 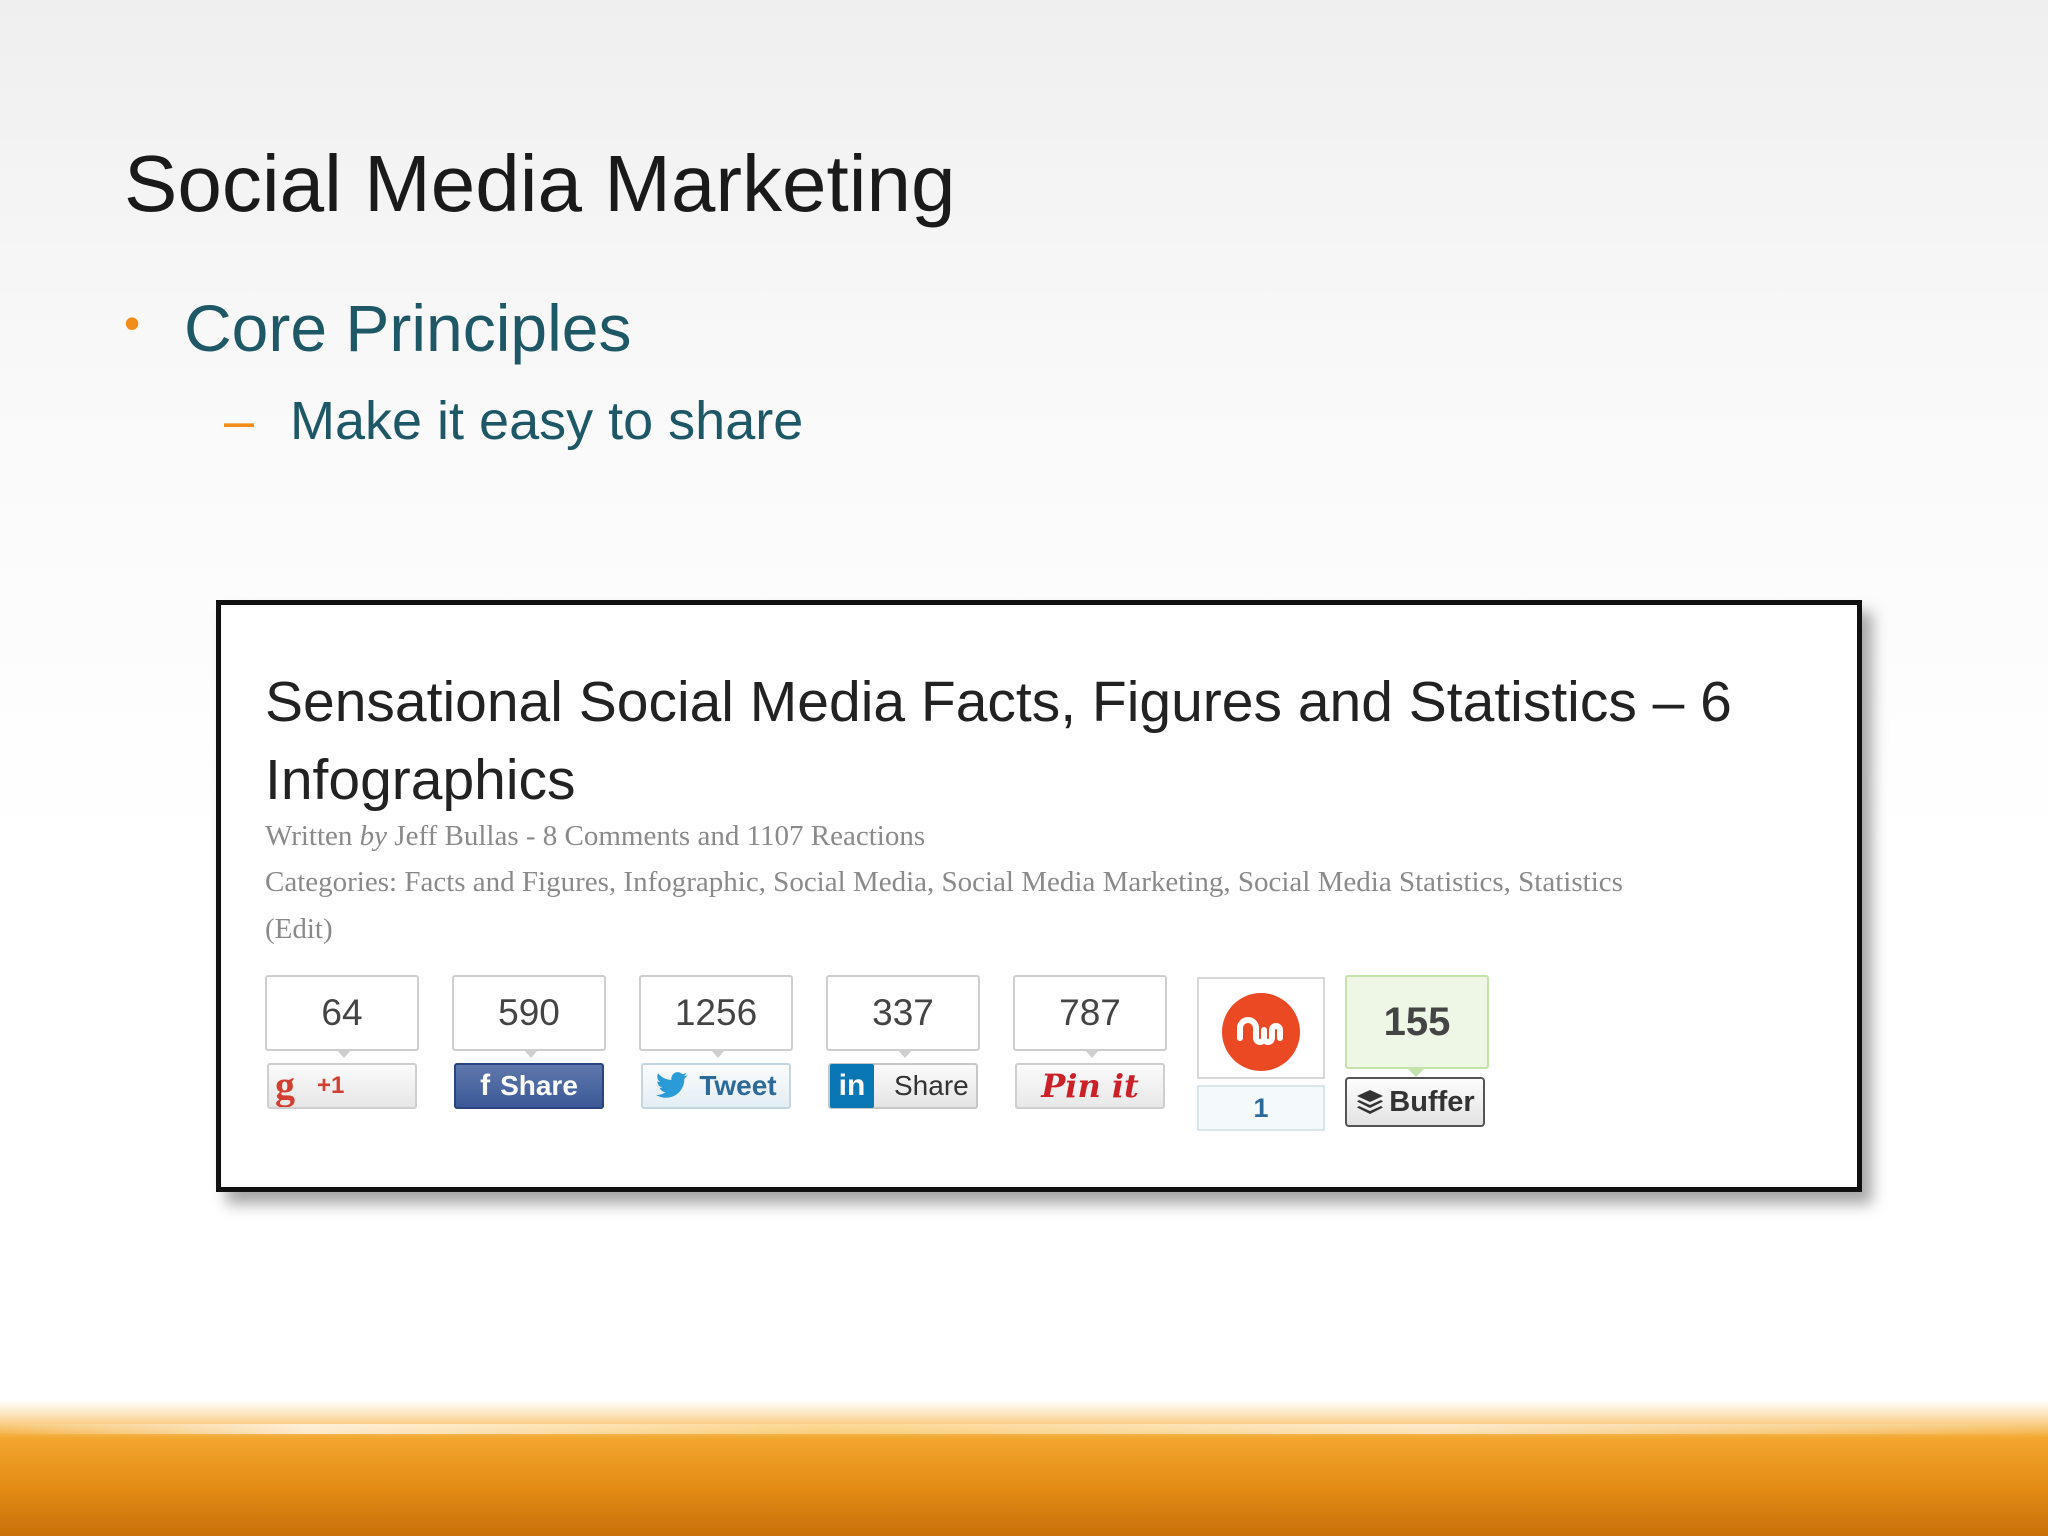 I want to click on pinterest-count: 787, so click(x=1090, y=1016).